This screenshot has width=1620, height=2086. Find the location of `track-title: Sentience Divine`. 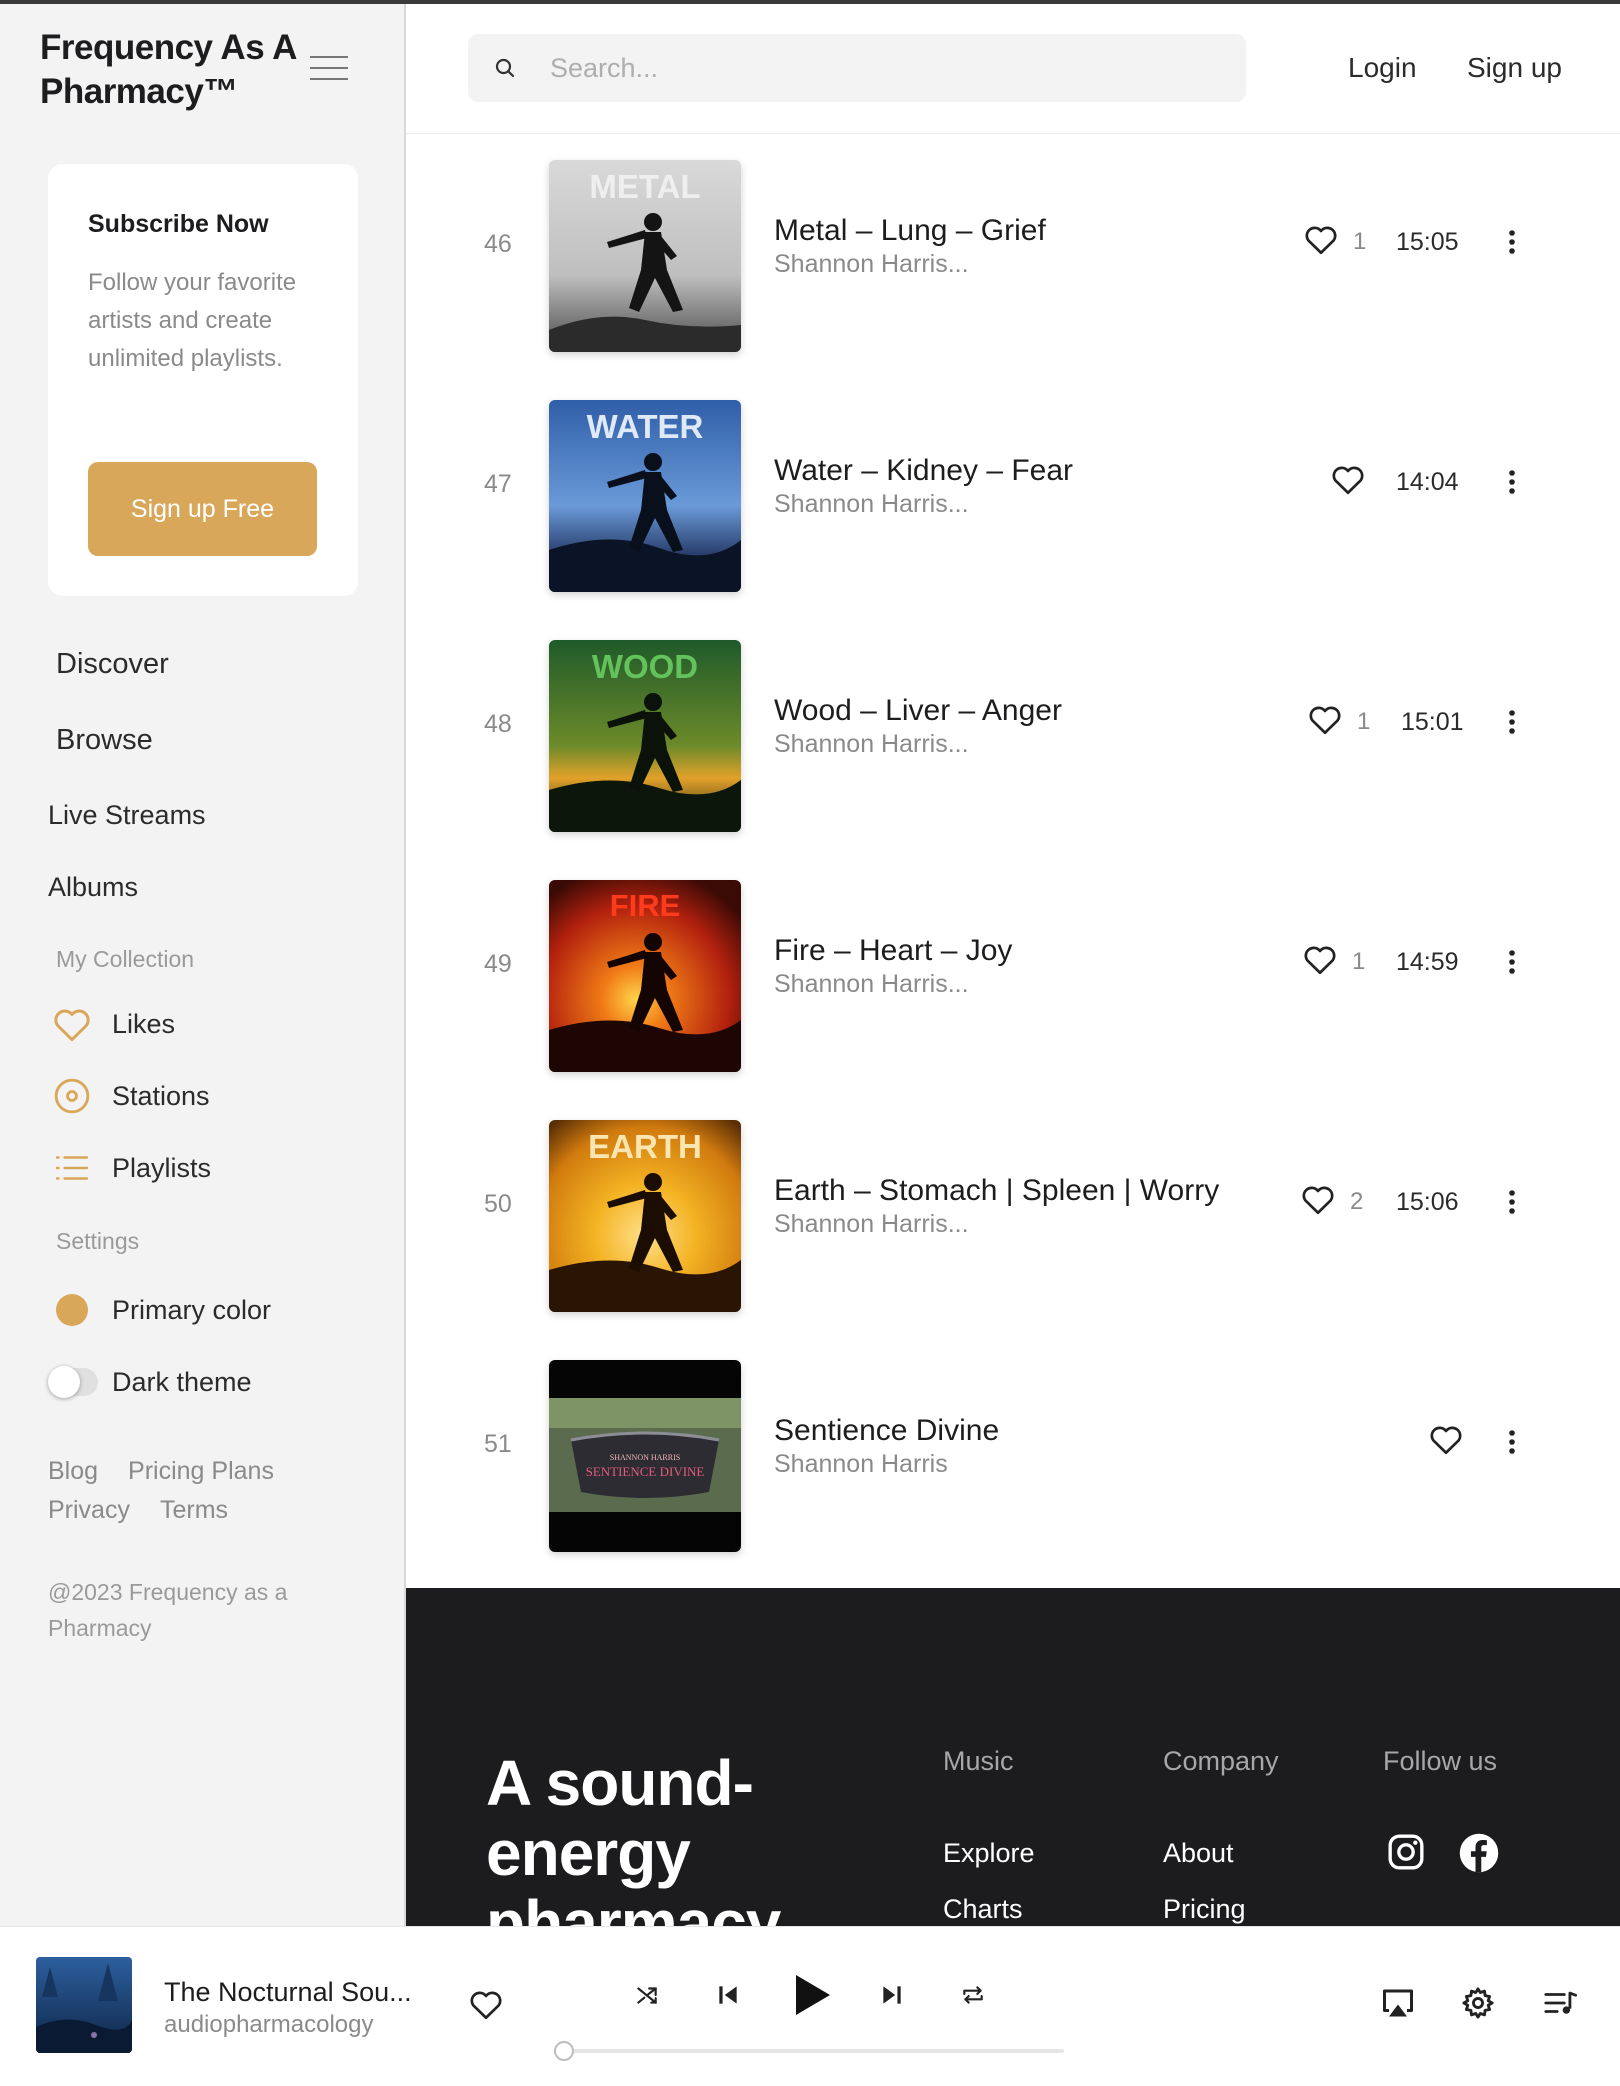

track-title: Sentience Divine is located at coordinates (886, 1431).